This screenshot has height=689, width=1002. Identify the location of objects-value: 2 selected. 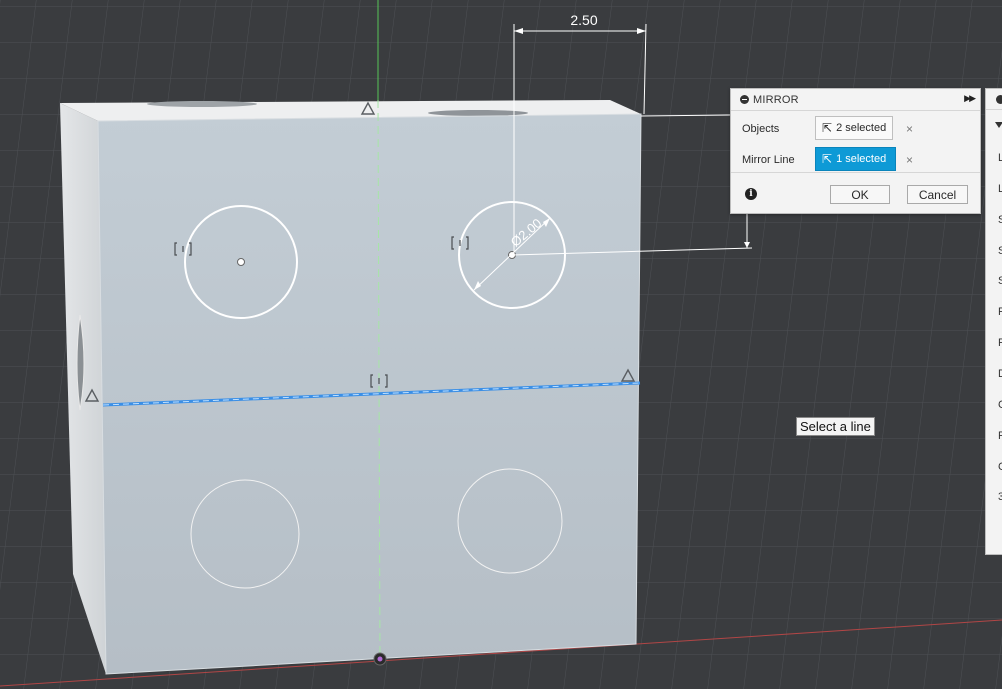
(861, 128).